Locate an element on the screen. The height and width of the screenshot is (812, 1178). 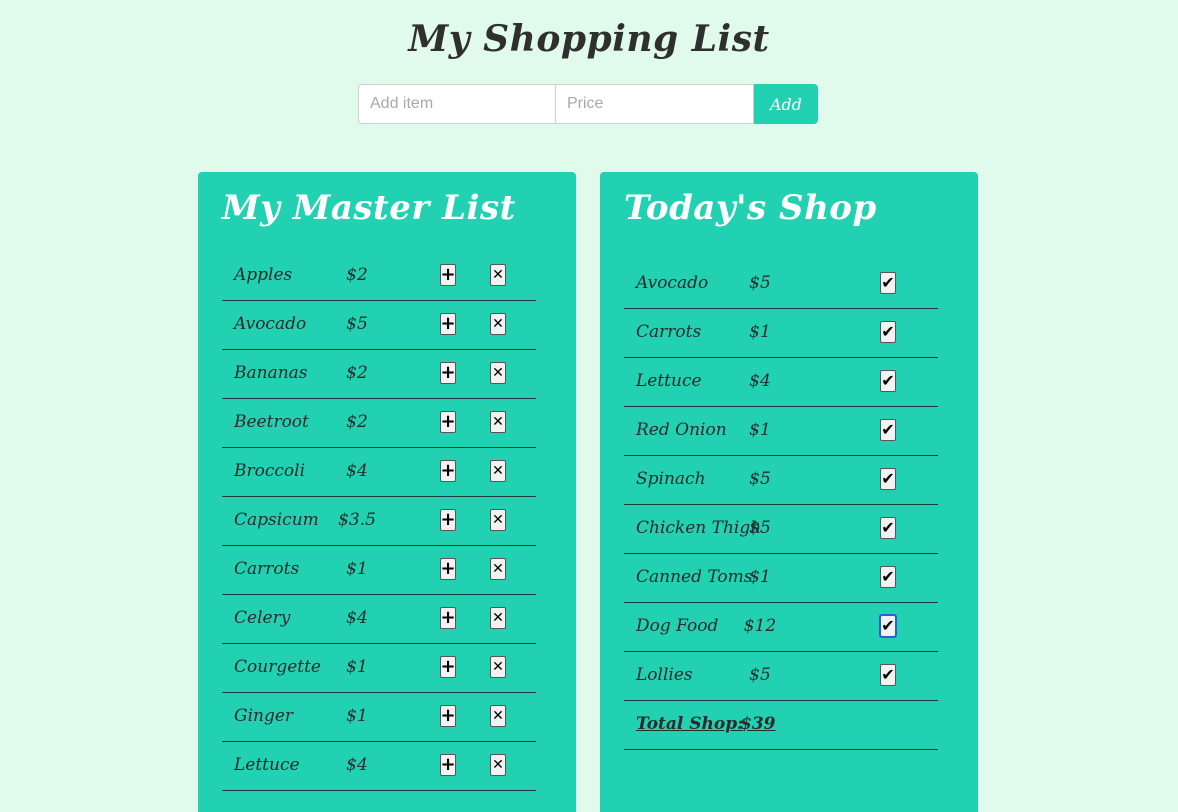
item-name: Red Onion is located at coordinates (681, 430).